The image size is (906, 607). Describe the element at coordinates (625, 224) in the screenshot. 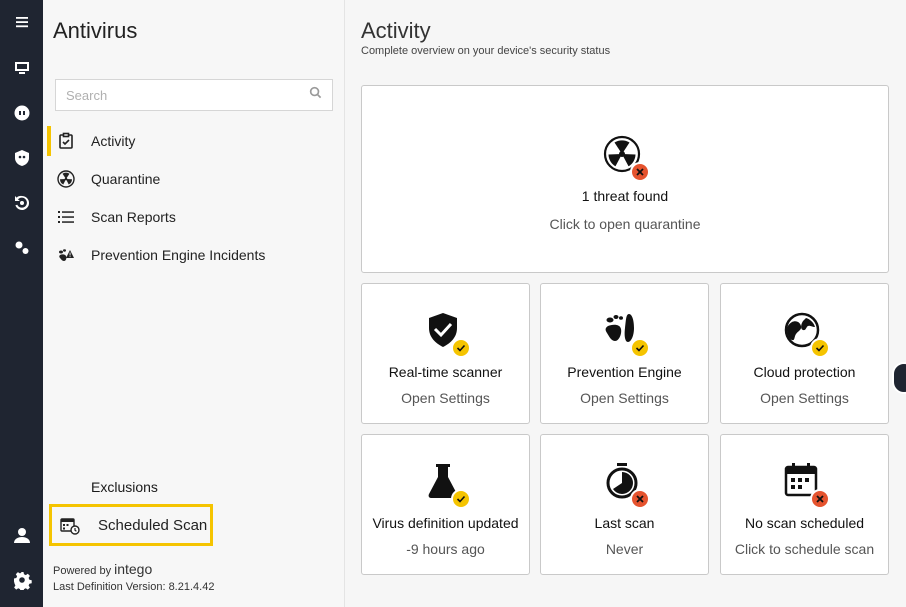

I see `card-subtitle: Click to open quarantine` at that location.